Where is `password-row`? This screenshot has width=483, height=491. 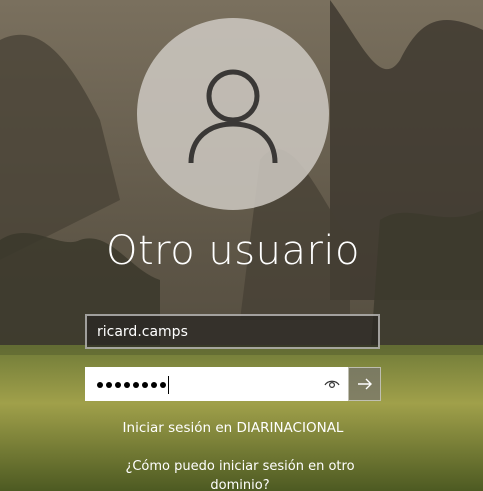
password-row is located at coordinates (233, 384).